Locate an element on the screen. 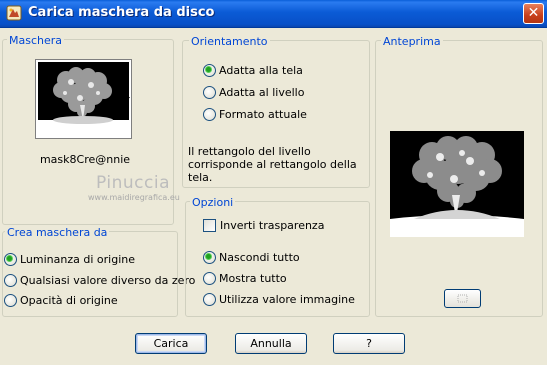 This screenshot has width=547, height=365. radio-label: Formato attuale is located at coordinates (263, 114).